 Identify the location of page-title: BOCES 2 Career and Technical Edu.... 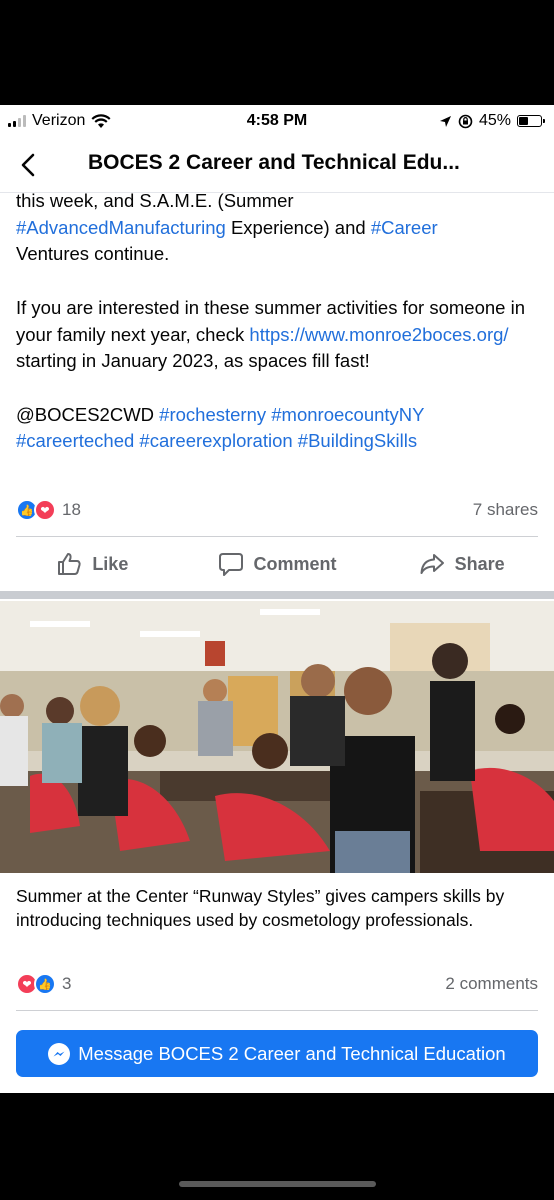
(274, 162).